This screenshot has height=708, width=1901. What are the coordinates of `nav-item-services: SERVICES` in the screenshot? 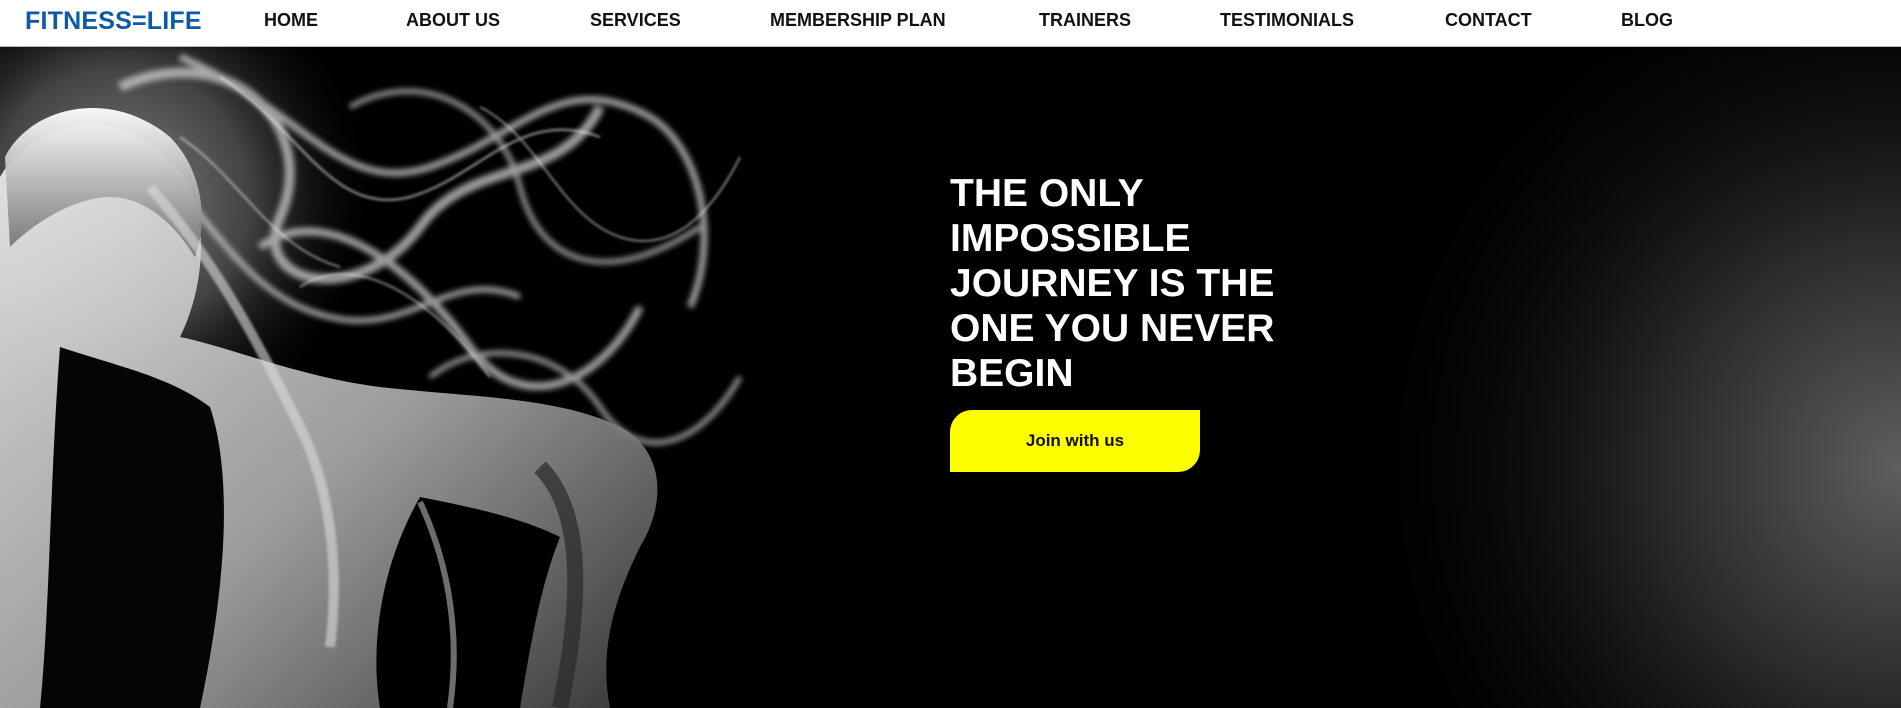 It's located at (635, 20).